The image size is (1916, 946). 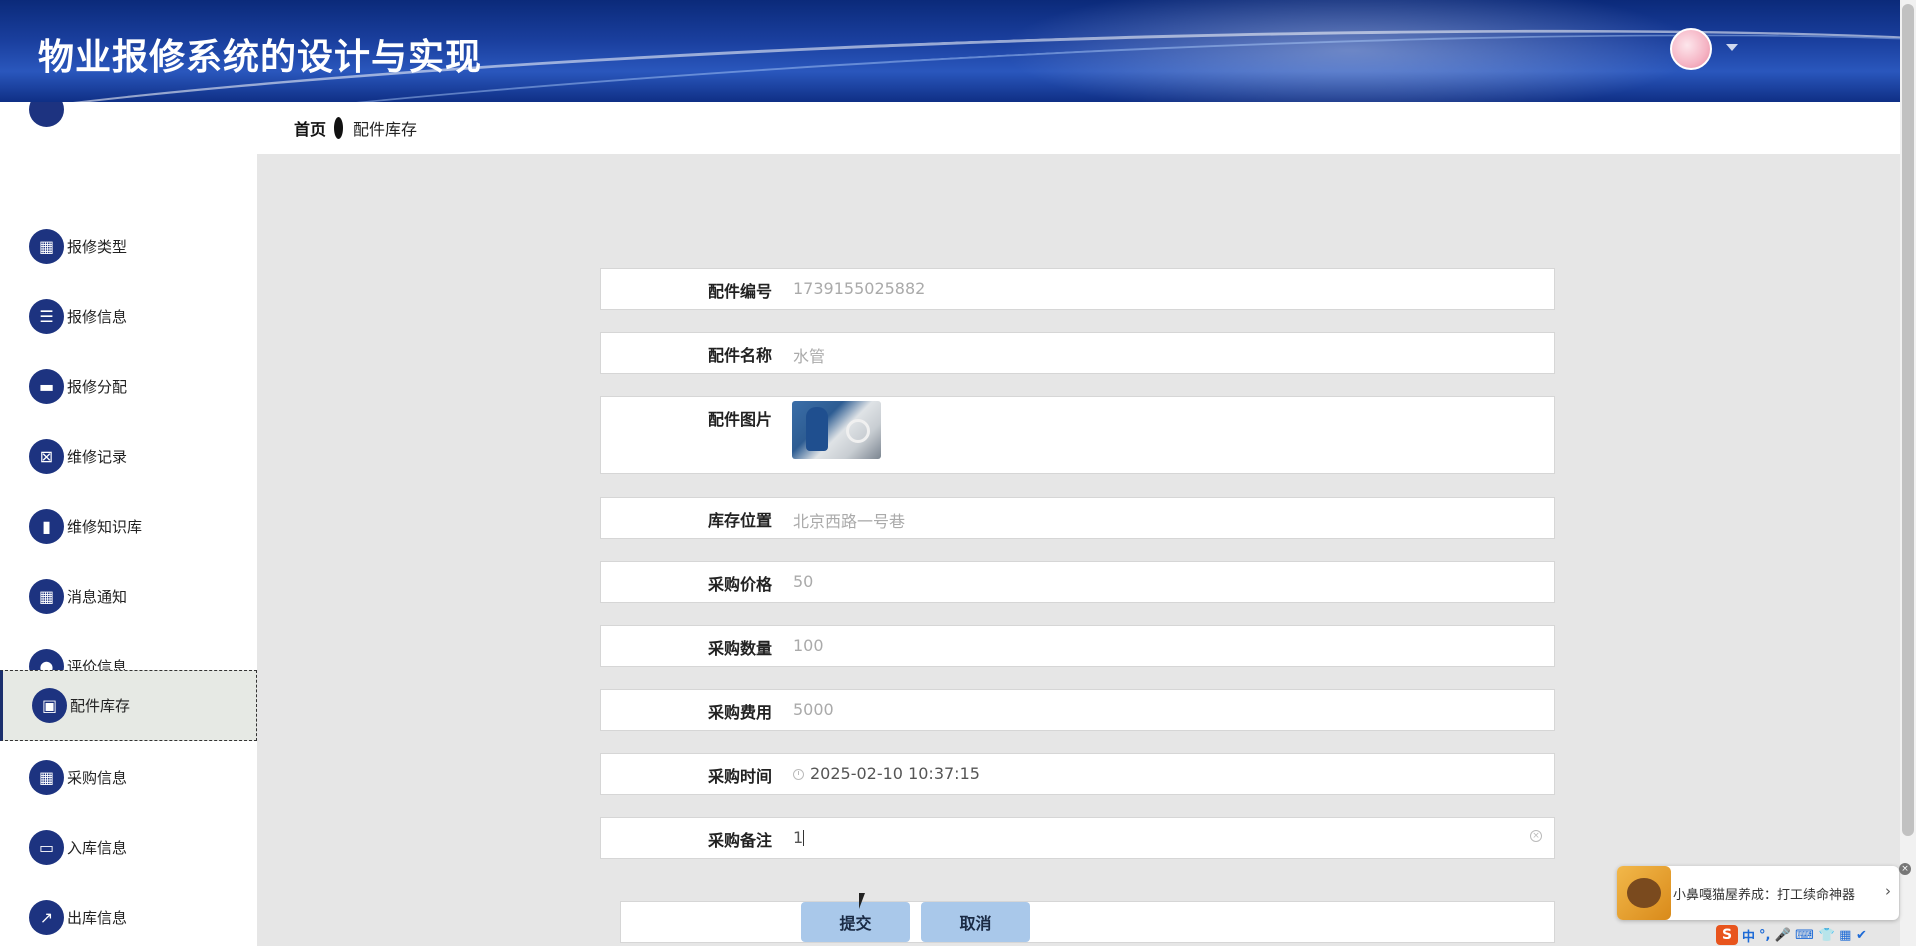 I want to click on part-name-field: 水管, so click(x=809, y=355).